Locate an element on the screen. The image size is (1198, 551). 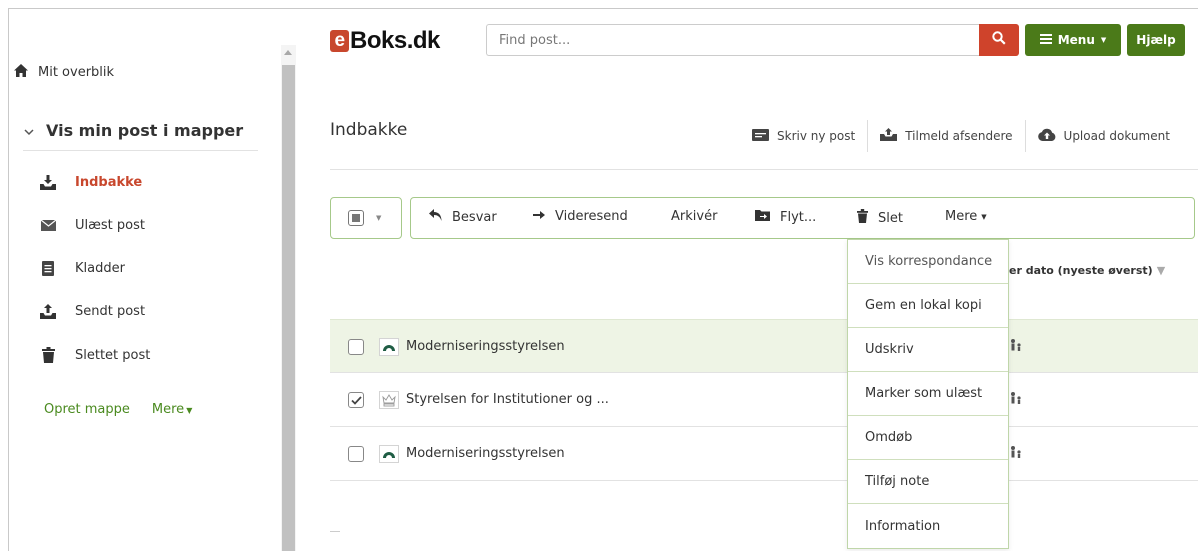
archive-button: Arkivér is located at coordinates (694, 216).